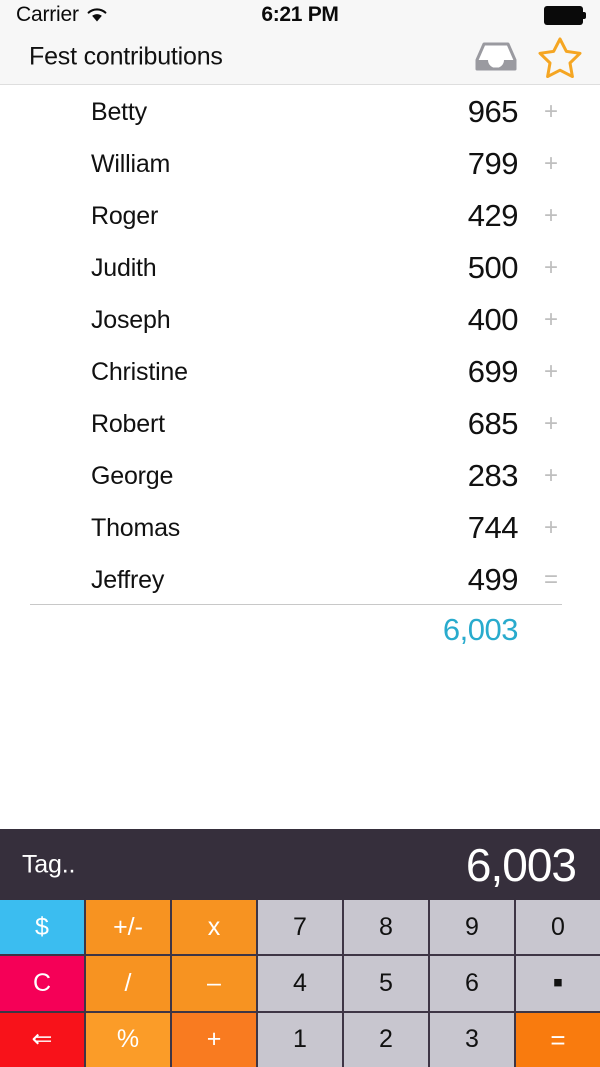 The height and width of the screenshot is (1067, 600). Describe the element at coordinates (493, 319) in the screenshot. I see `contribution-amount: 400` at that location.